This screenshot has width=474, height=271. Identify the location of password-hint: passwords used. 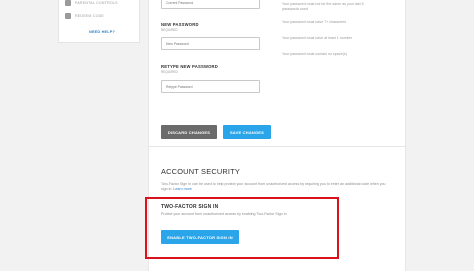
(295, 9).